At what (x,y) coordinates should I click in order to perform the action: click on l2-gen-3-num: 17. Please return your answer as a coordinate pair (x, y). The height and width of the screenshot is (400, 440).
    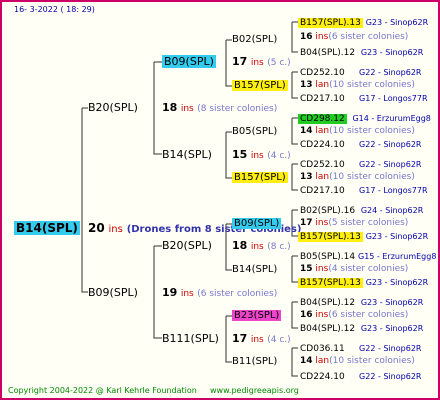
    Looking at the image, I should click on (240, 338).